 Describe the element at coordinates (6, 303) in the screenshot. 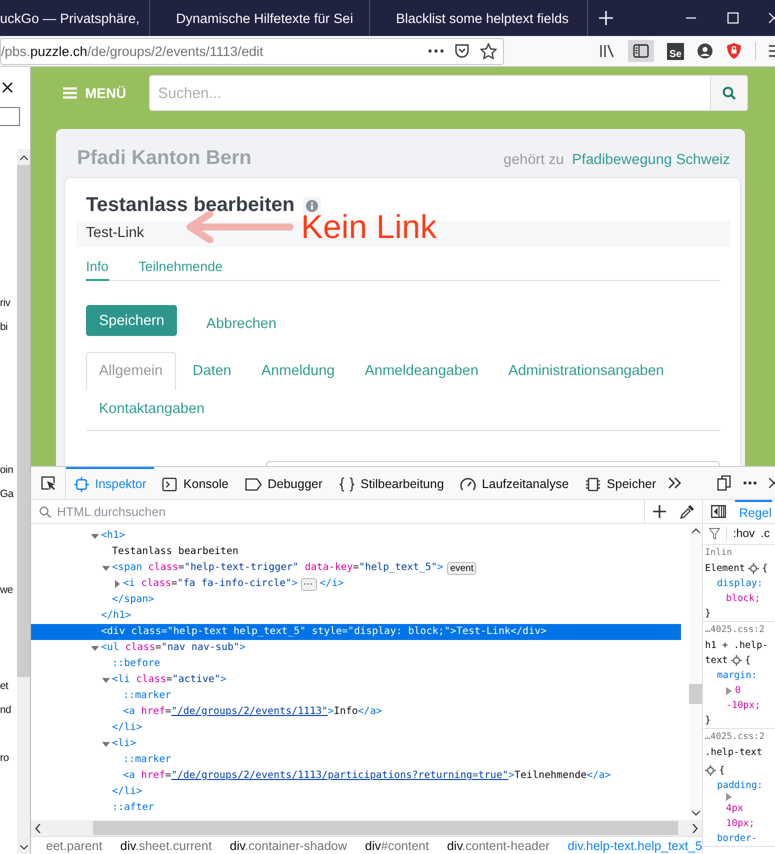

I see `sidebar-text: riv` at that location.